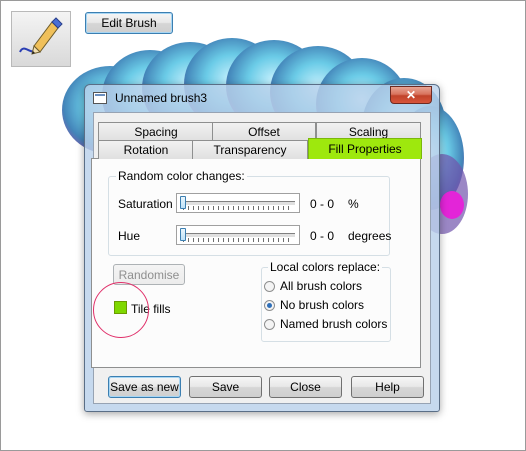 Image resolution: width=526 pixels, height=451 pixels. I want to click on saturation-slider, so click(238, 203).